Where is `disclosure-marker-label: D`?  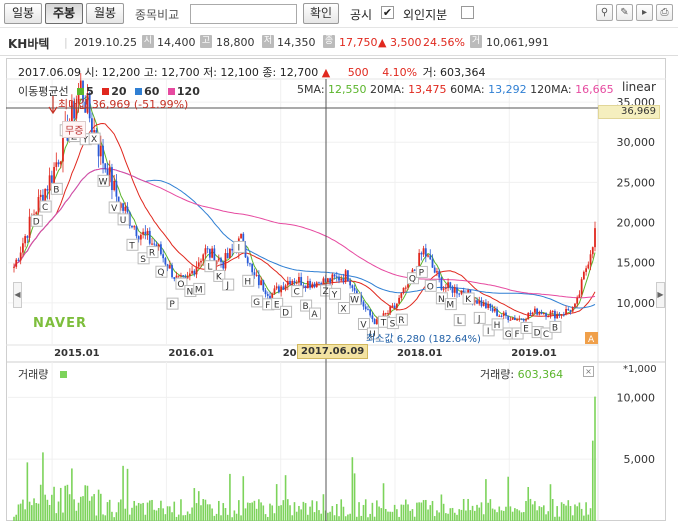
disclosure-marker-label: D is located at coordinates (285, 313).